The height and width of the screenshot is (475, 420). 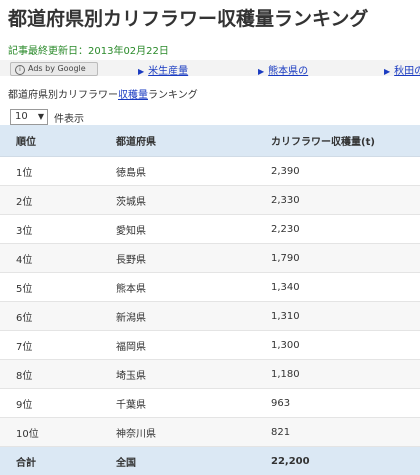 I want to click on harvest-cell: 2,230, so click(x=345, y=229).